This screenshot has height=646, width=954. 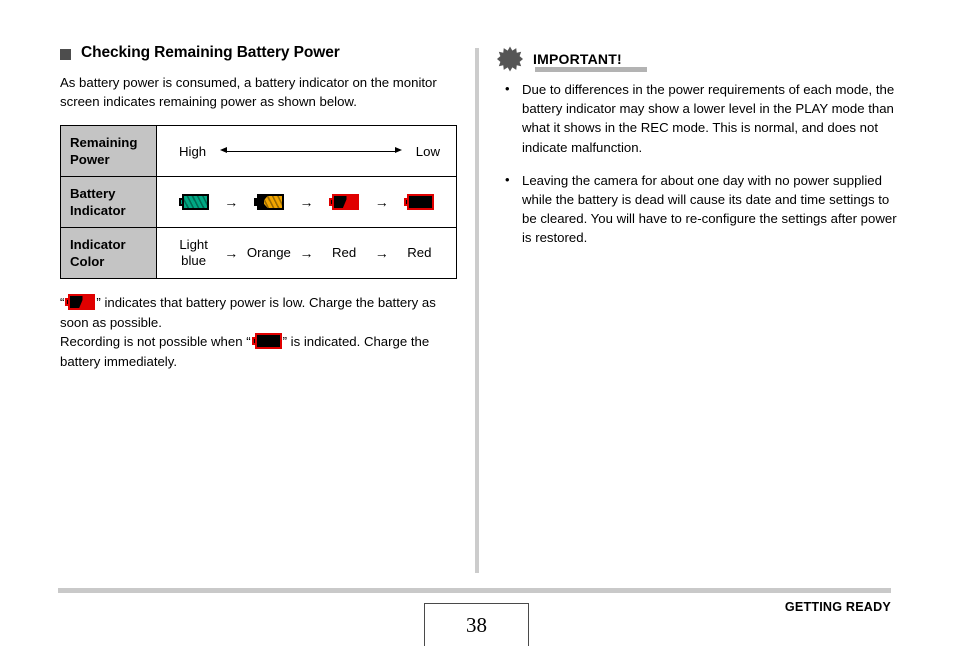 I want to click on column-divider, so click(x=477, y=310).